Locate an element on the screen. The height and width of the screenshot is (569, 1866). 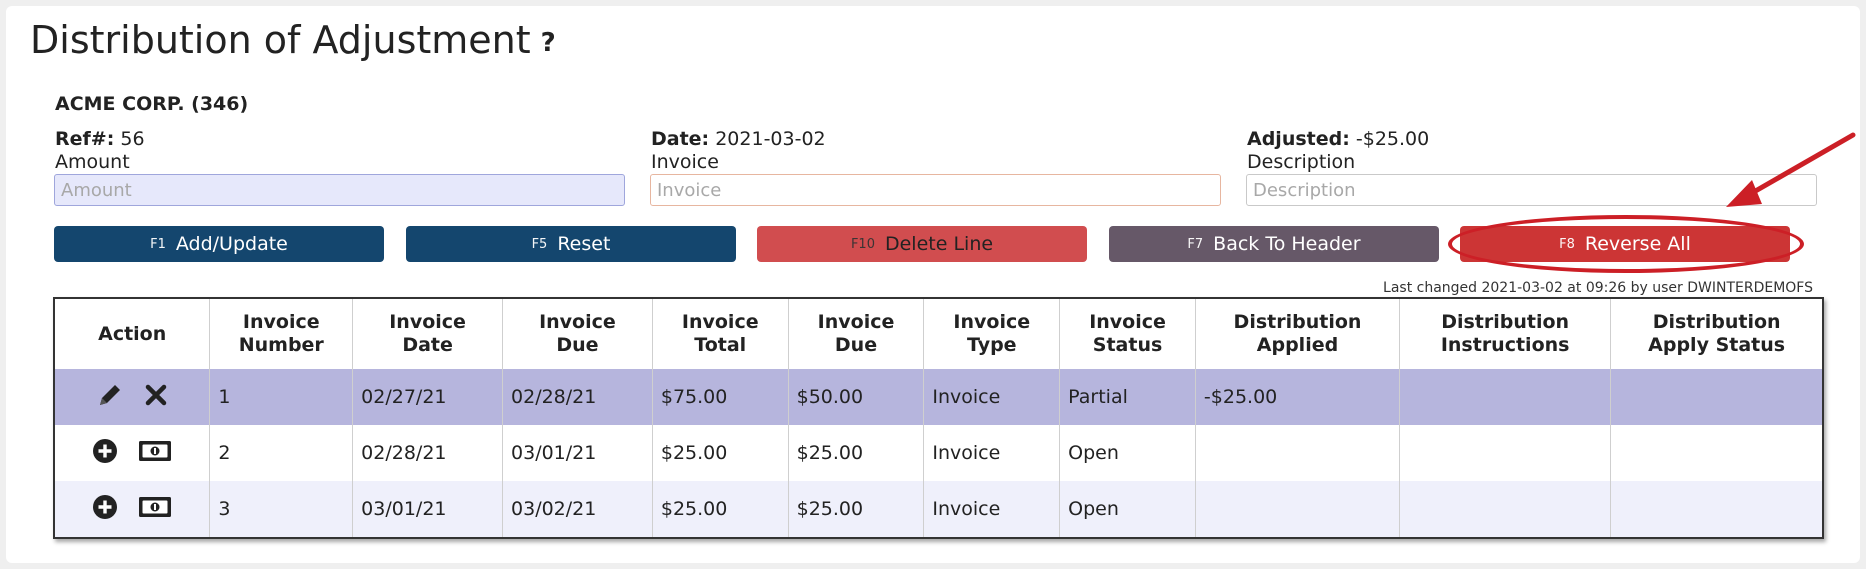
delete-line-key: F10 is located at coordinates (862, 244).